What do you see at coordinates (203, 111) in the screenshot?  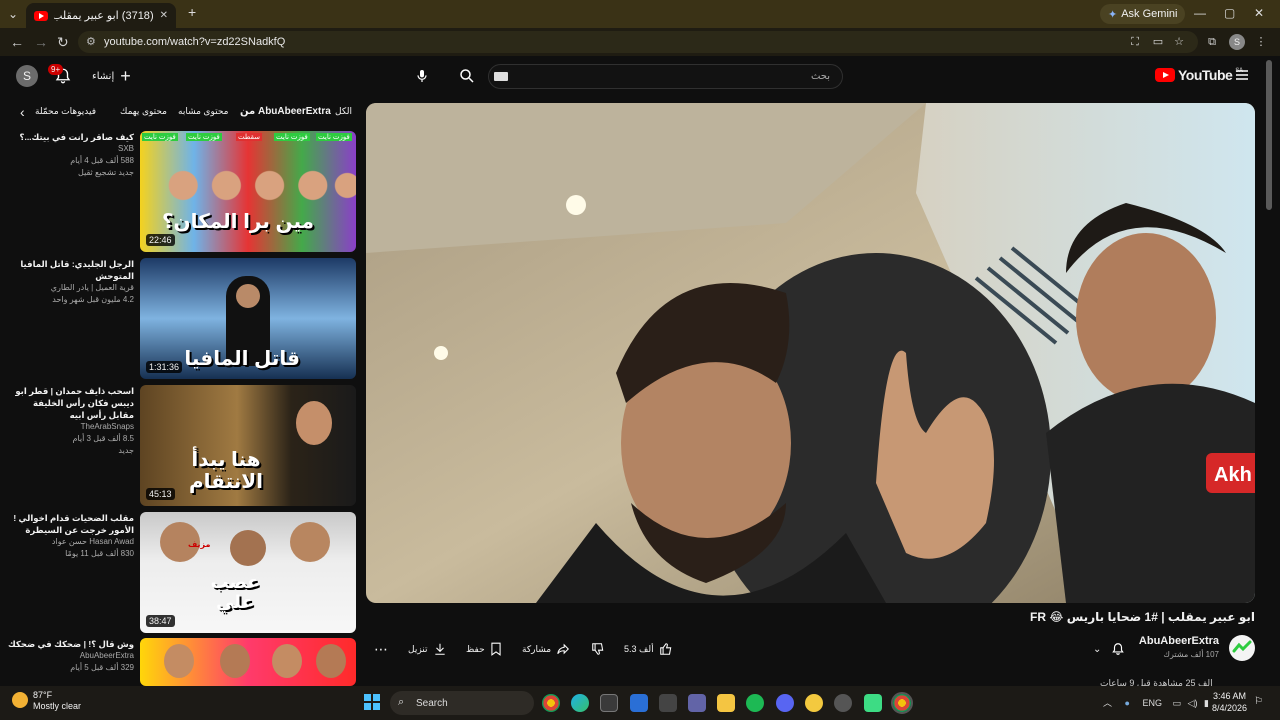 I see `chip-related: محتوى مشابه` at bounding box center [203, 111].